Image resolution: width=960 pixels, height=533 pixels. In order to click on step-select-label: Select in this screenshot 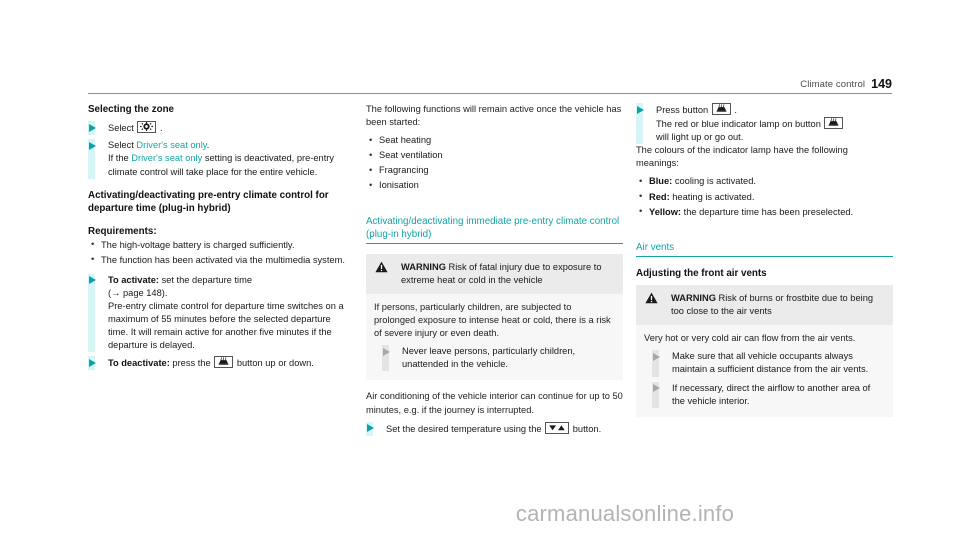, I will do `click(121, 128)`.